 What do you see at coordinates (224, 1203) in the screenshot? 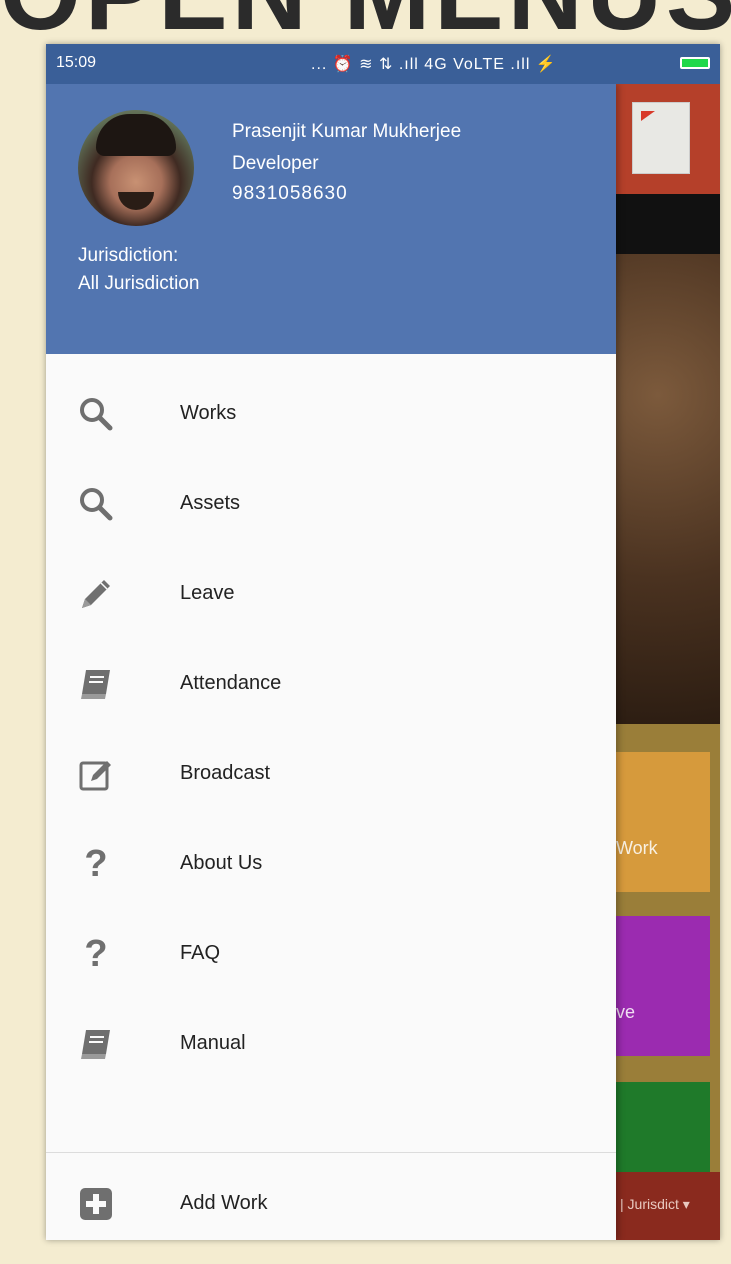
I see `add-work-label: Add Work` at bounding box center [224, 1203].